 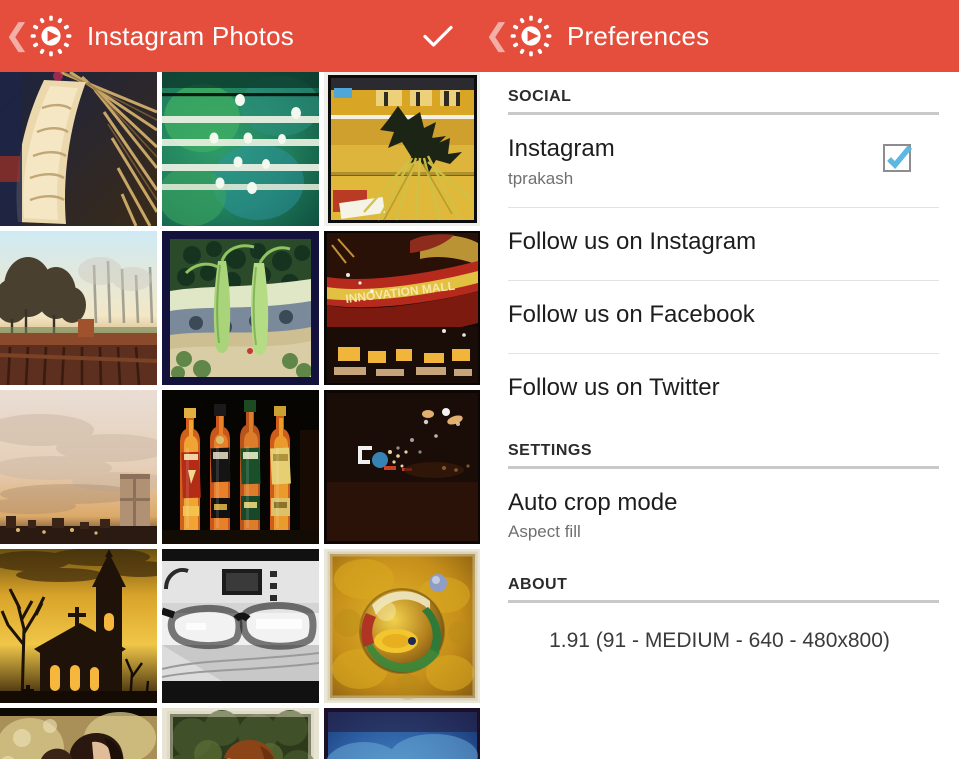 What do you see at coordinates (719, 515) in the screenshot?
I see `pref-row-auto-crop-mode: Auto crop mode Aspect fill` at bounding box center [719, 515].